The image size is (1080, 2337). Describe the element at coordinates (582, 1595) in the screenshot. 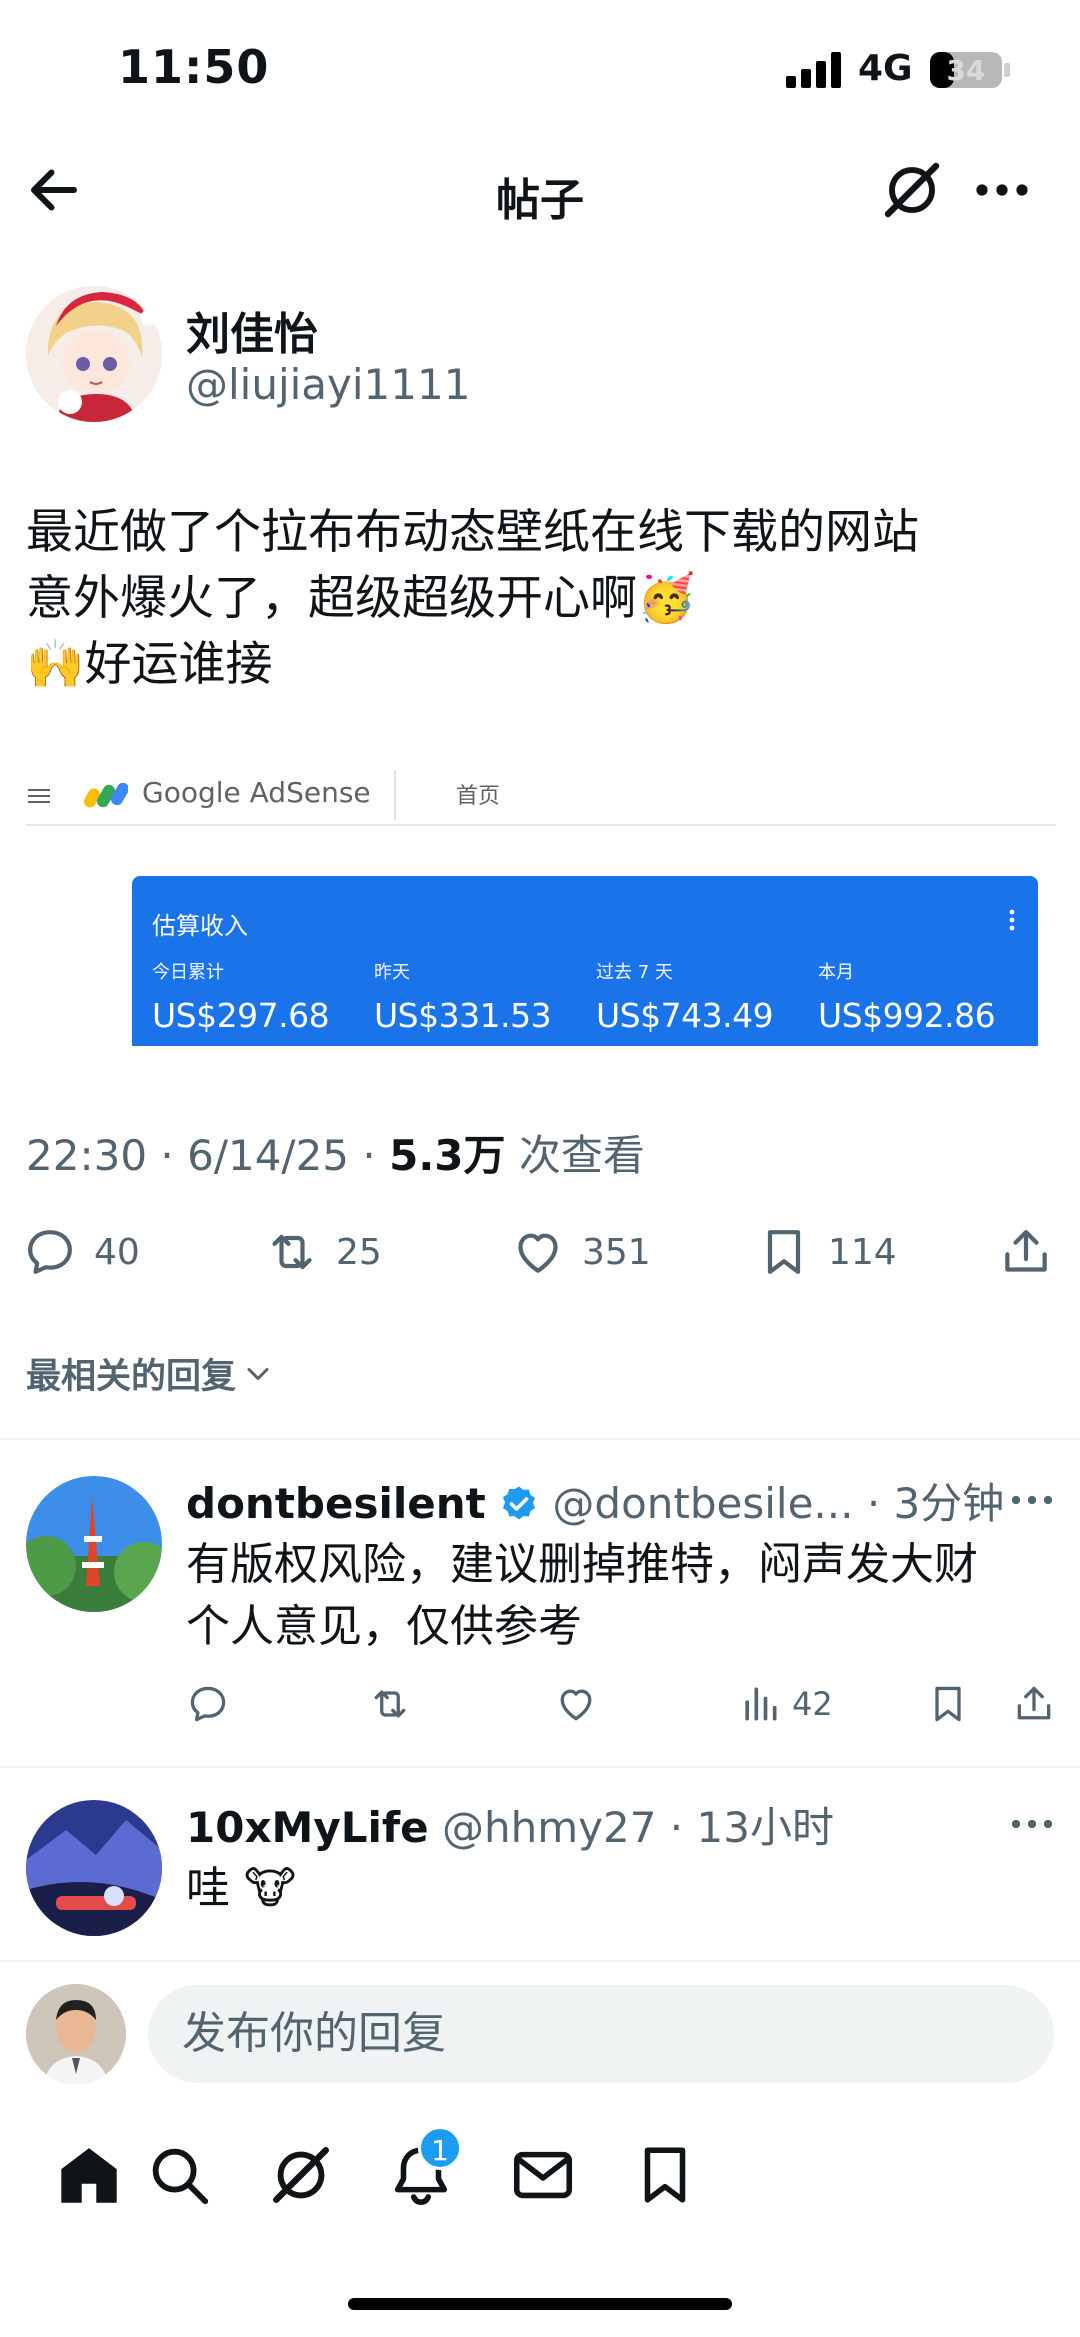

I see `reply-text: 有版权风险，建议删掉推特，闷声发大财 个人意见，仅供参考` at that location.